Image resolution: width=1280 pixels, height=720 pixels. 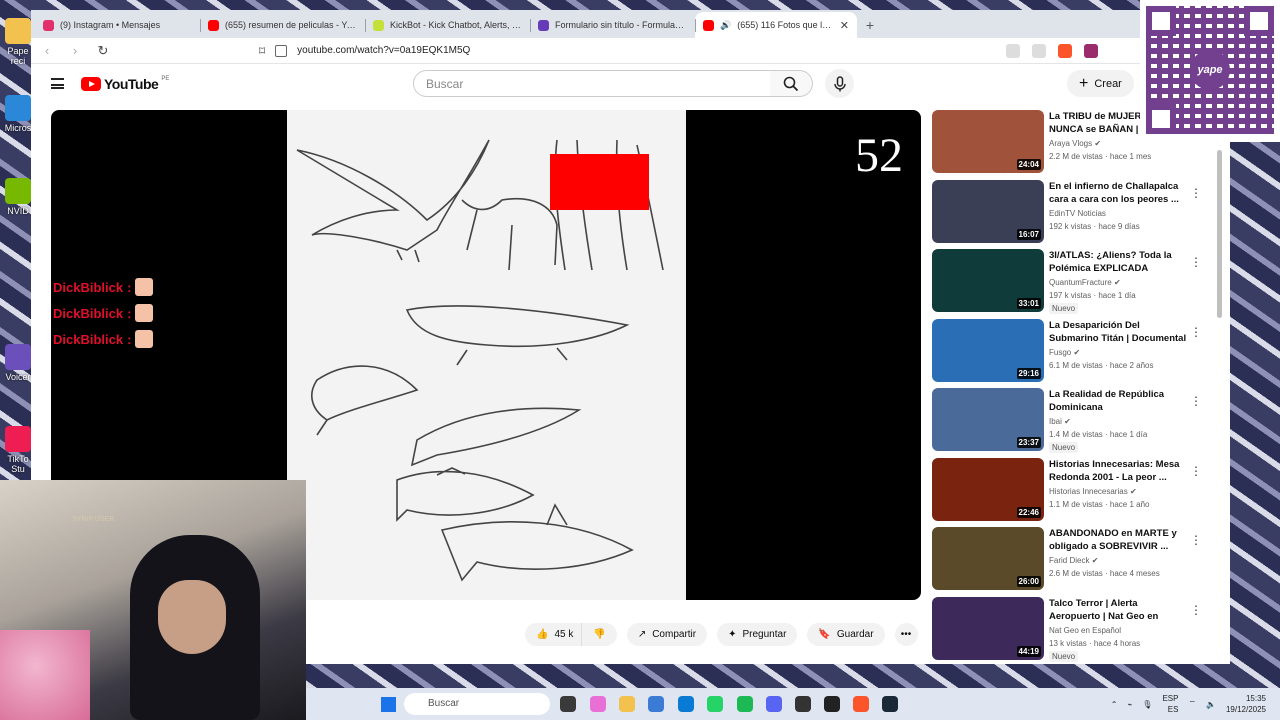 I want to click on close-tab-icon: ✕, so click(x=844, y=25).